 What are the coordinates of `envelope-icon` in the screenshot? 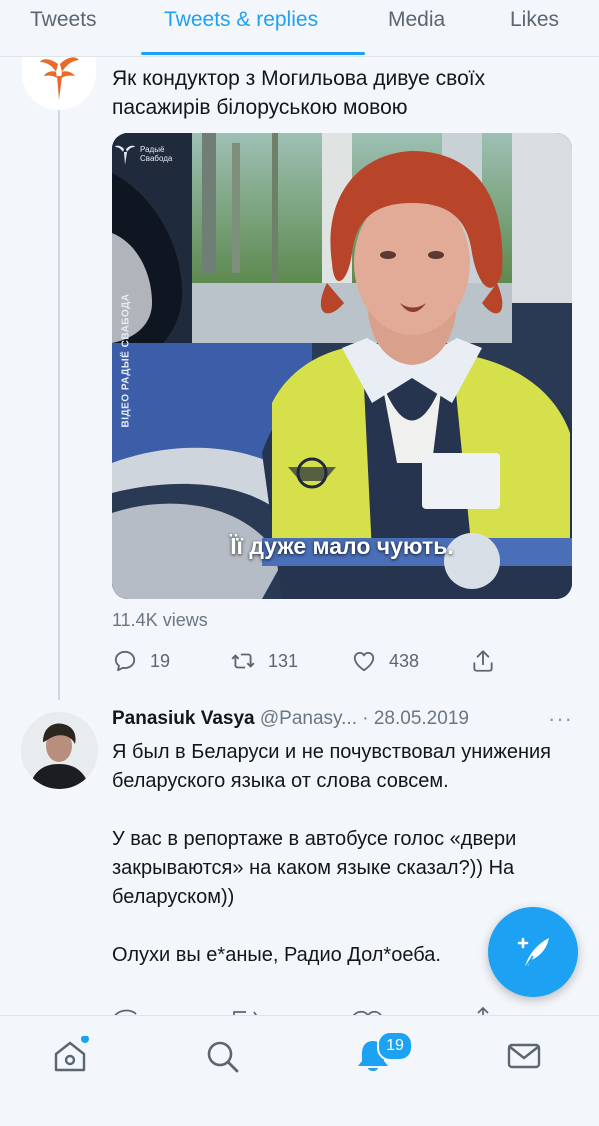 It's located at (524, 1056).